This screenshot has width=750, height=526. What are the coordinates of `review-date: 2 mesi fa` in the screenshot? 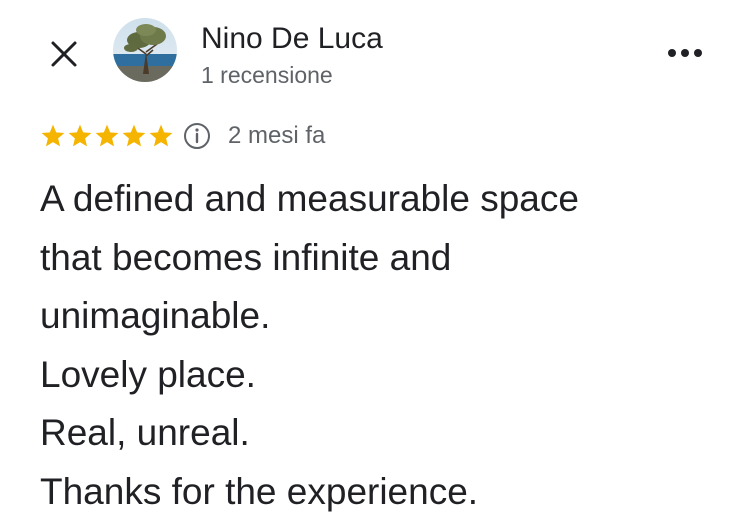 It's located at (277, 135).